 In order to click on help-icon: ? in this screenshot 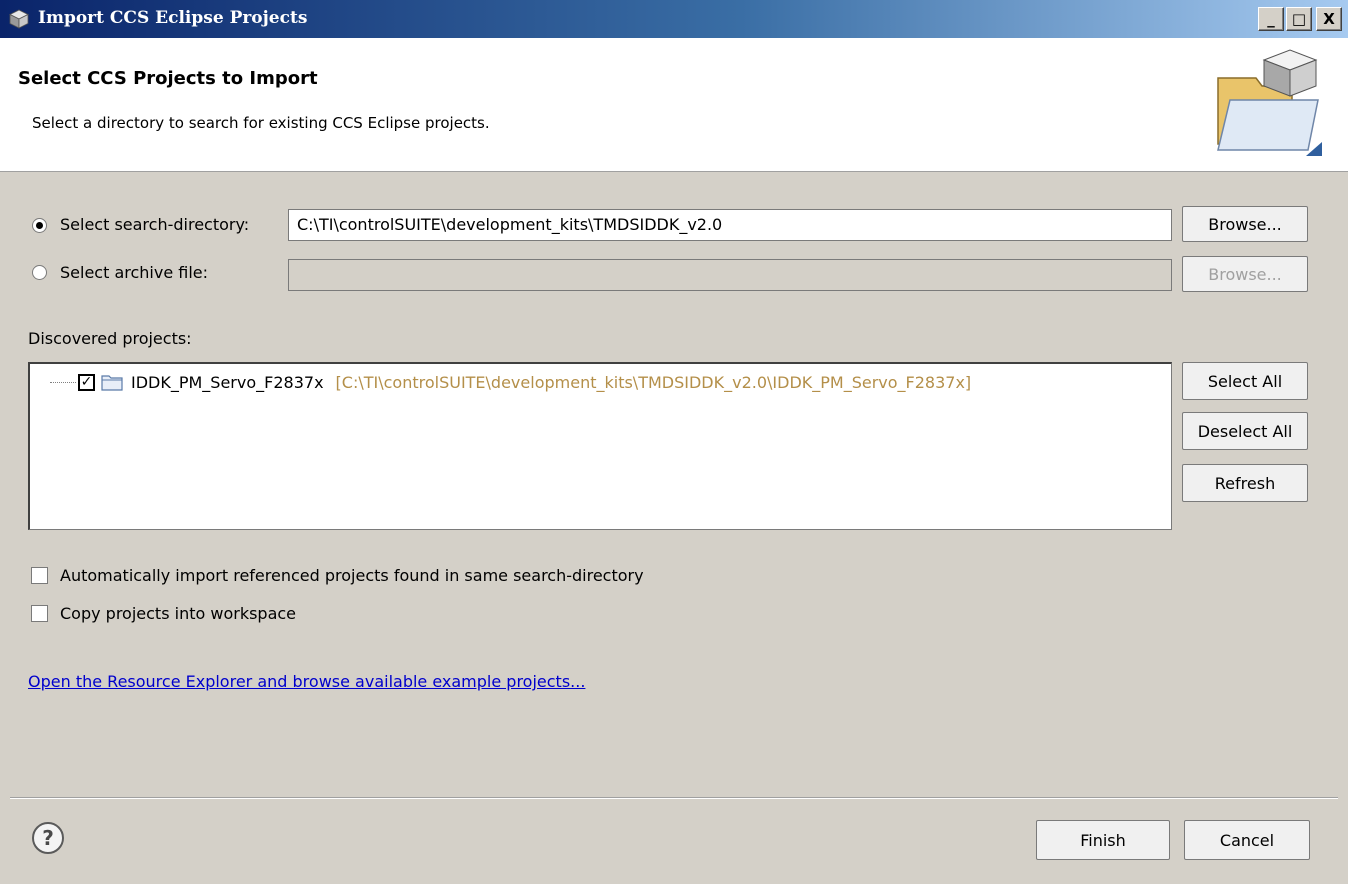, I will do `click(48, 838)`.